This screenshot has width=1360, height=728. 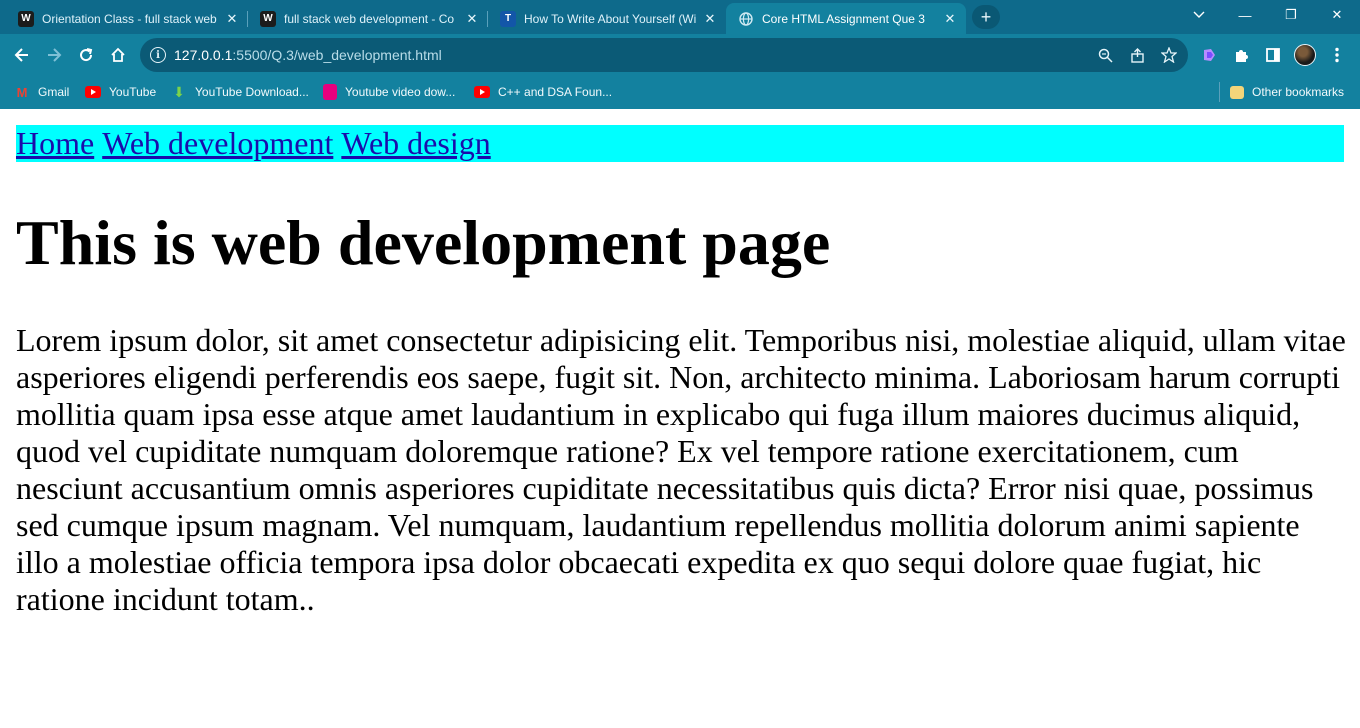 I want to click on nav-link-web-development: Web development, so click(x=217, y=143).